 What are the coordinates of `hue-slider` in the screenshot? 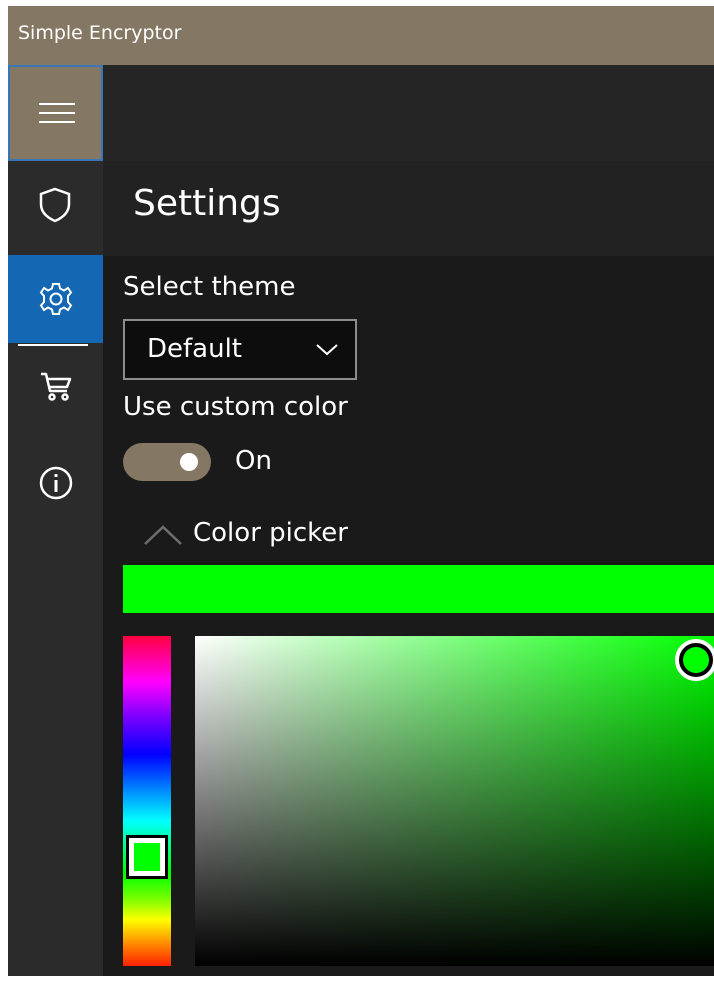 It's located at (147, 801).